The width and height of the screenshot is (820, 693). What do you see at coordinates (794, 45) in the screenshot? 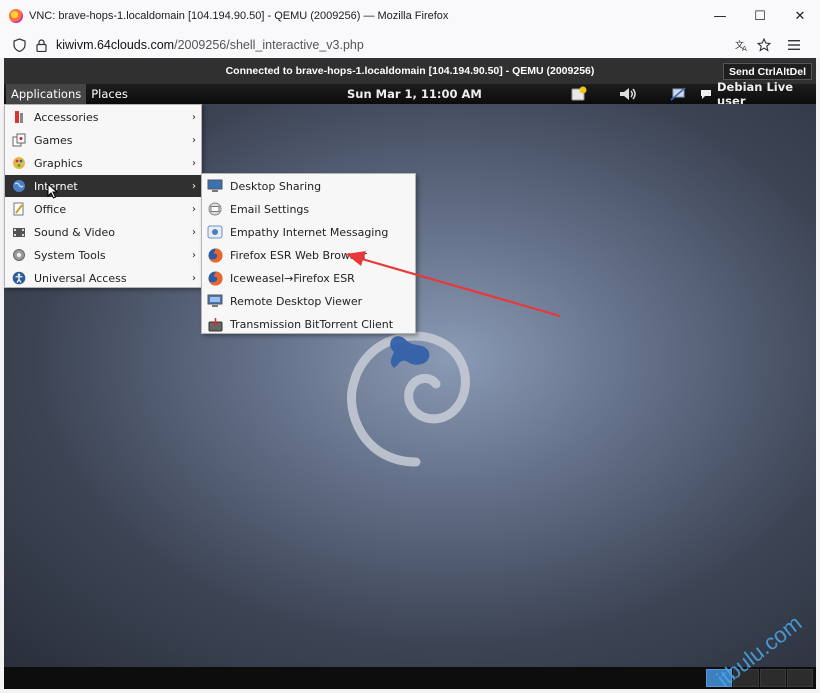
I see `hamburger-menu-icon` at bounding box center [794, 45].